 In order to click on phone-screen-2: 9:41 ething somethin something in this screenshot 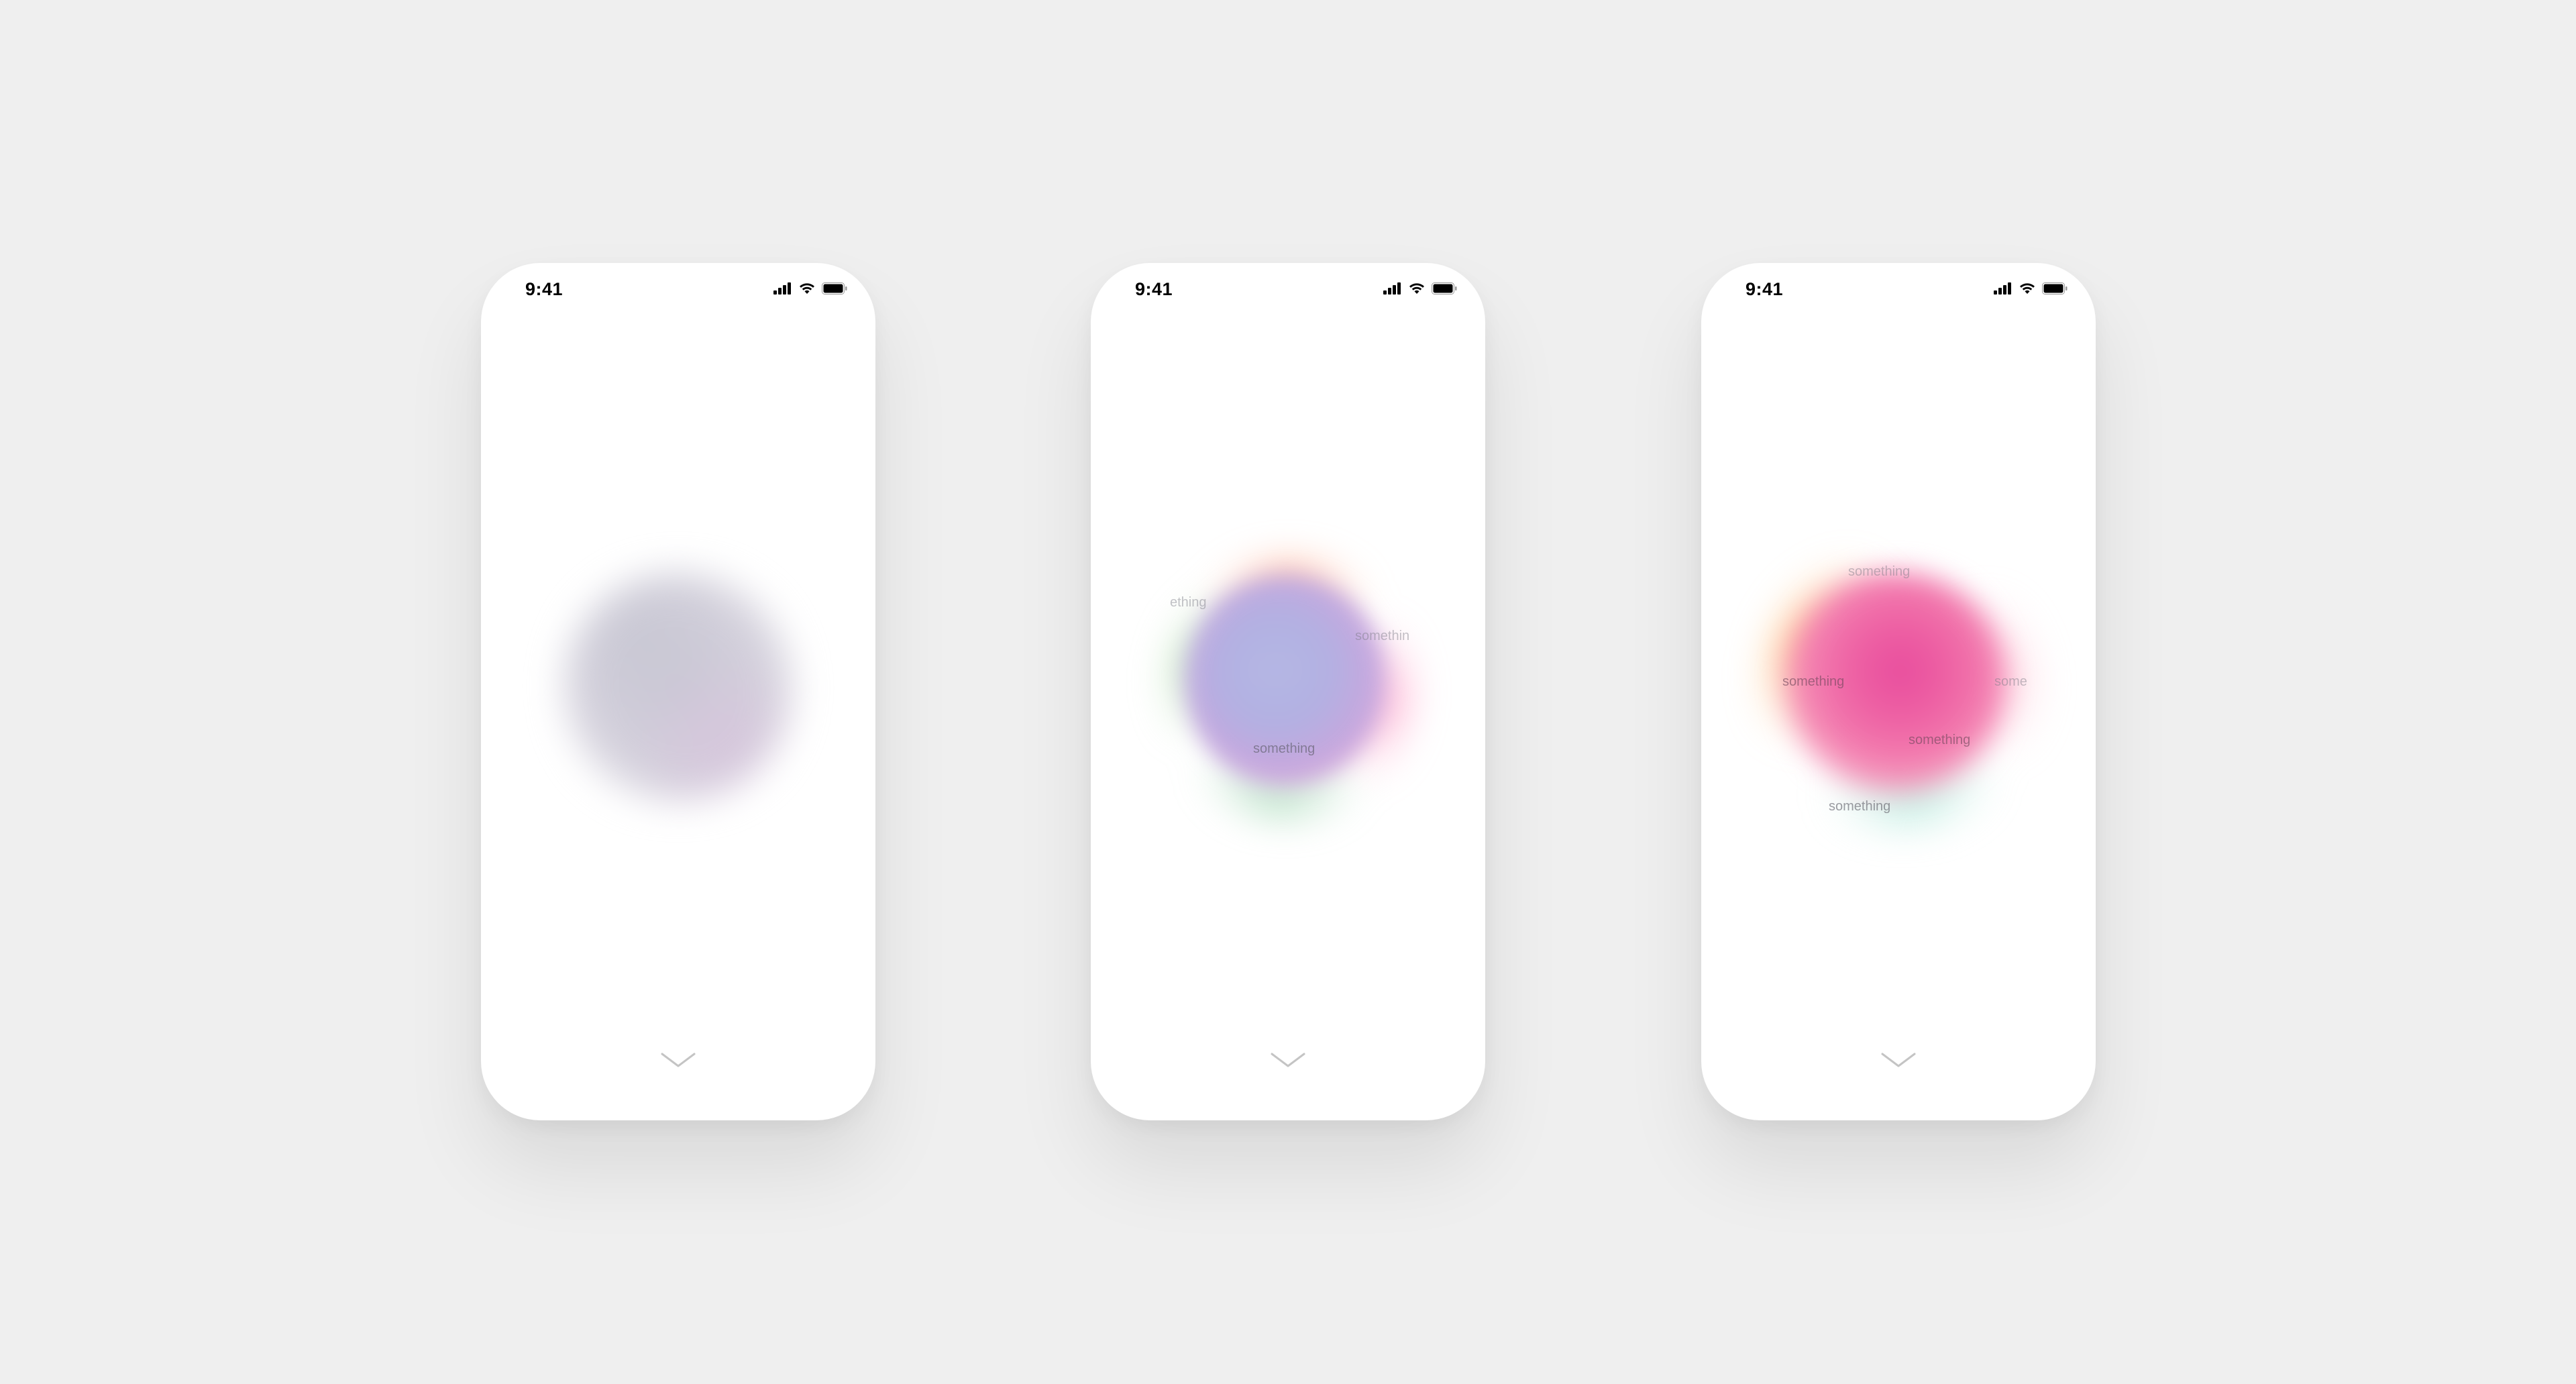, I will do `click(1288, 691)`.